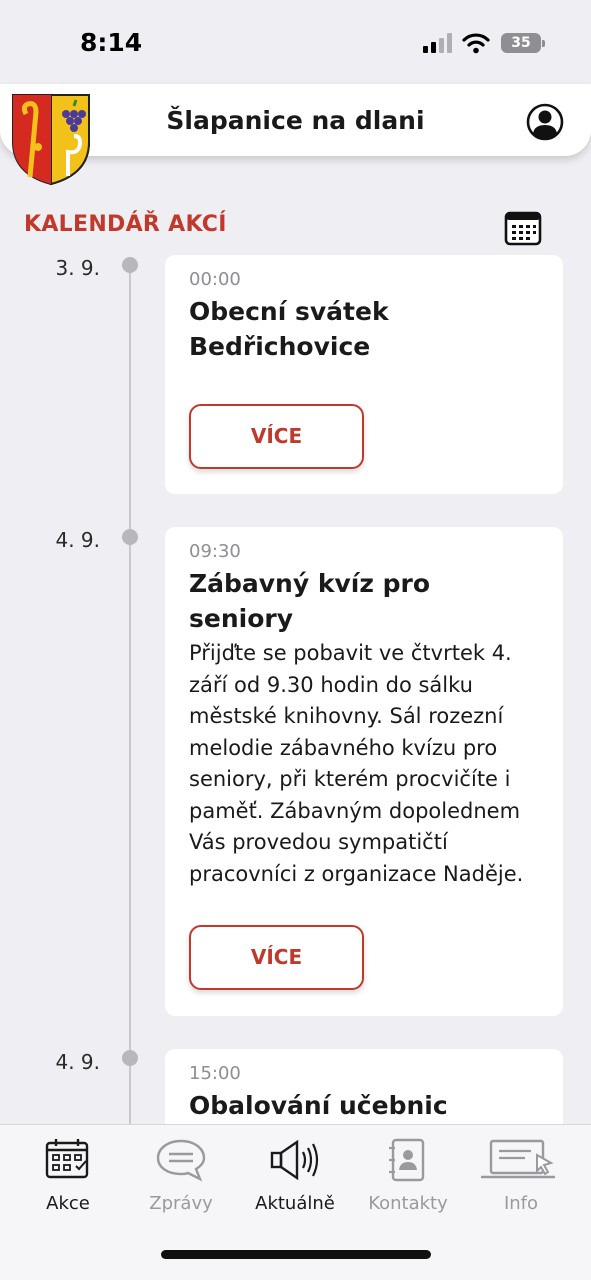 This screenshot has width=591, height=1280. I want to click on tab-zpravy: Zprávy, so click(181, 1175).